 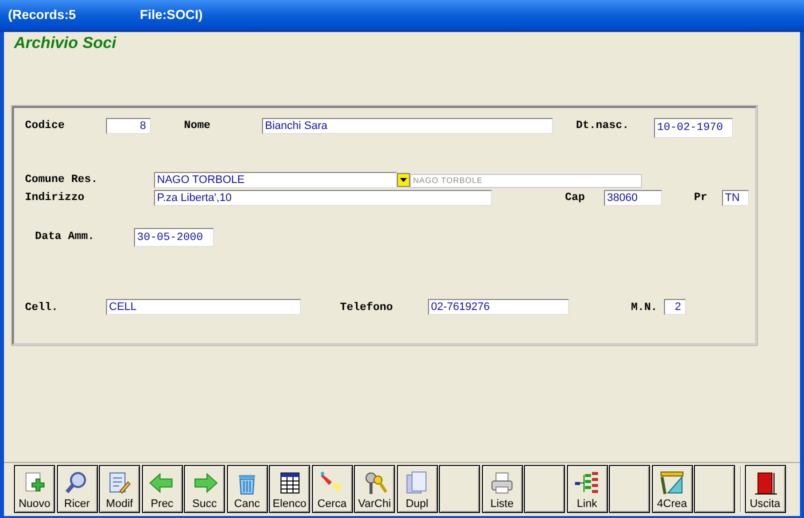 What do you see at coordinates (41, 308) in the screenshot?
I see `field-label: Cell.` at bounding box center [41, 308].